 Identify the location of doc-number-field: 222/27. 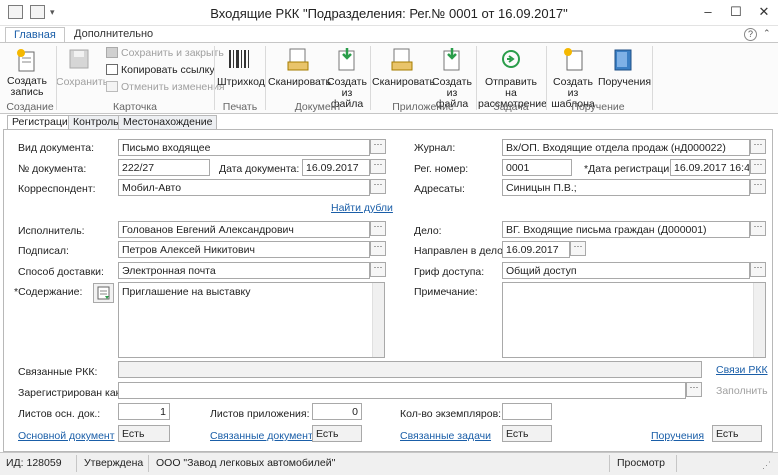
(164, 167).